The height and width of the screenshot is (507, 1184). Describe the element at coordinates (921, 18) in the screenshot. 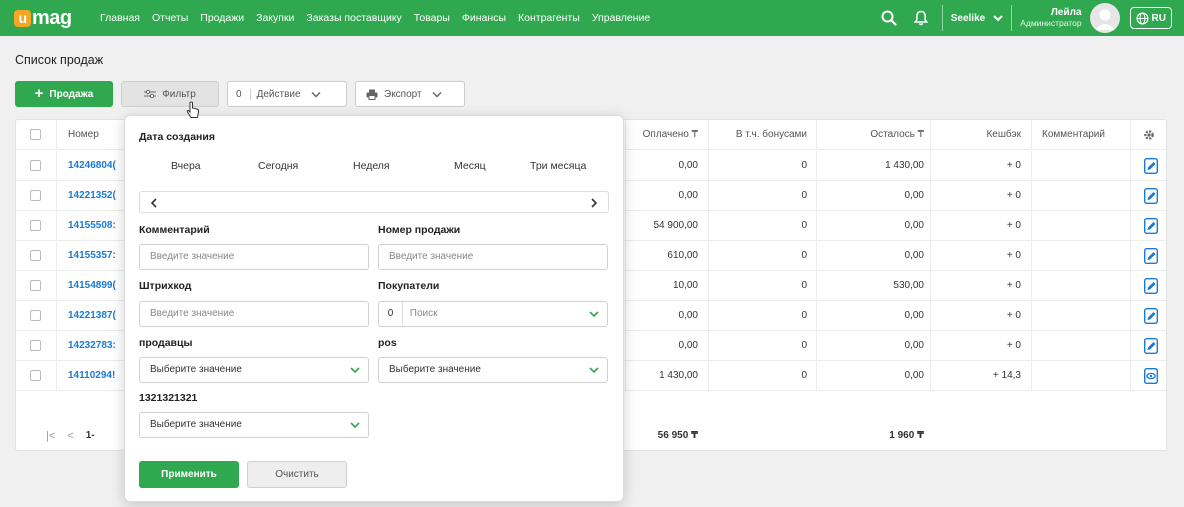

I see `bell-icon` at that location.